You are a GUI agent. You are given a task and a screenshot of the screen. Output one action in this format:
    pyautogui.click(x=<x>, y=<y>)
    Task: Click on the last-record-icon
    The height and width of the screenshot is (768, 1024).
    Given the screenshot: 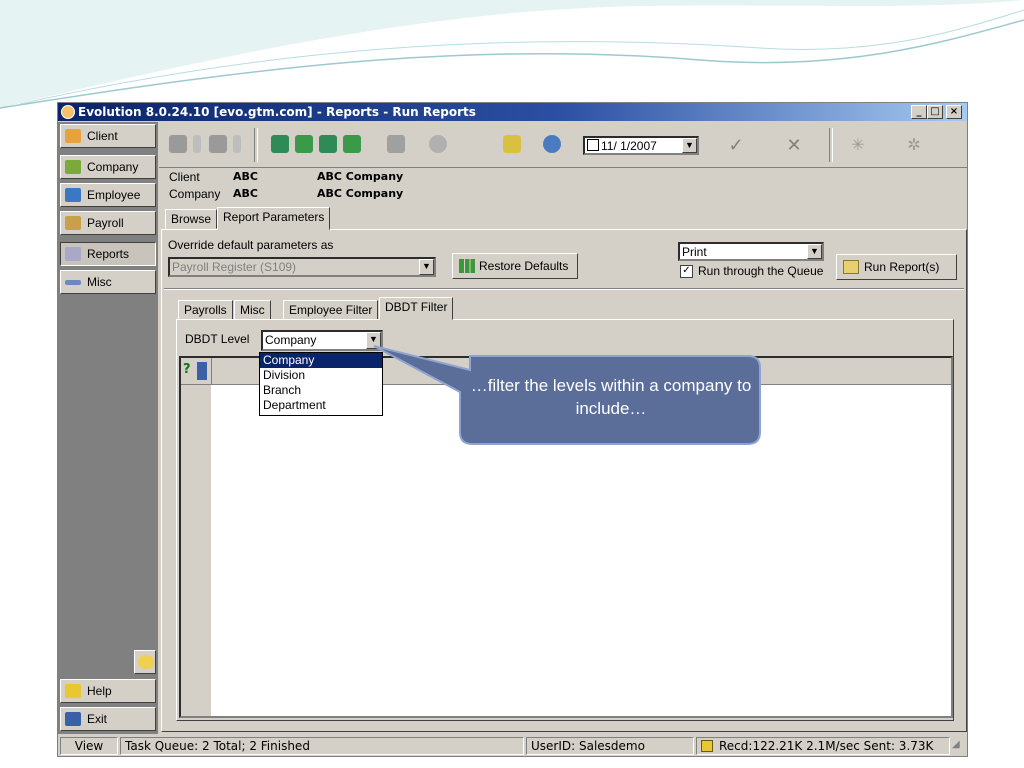 What is the action you would take?
    pyautogui.click(x=352, y=144)
    